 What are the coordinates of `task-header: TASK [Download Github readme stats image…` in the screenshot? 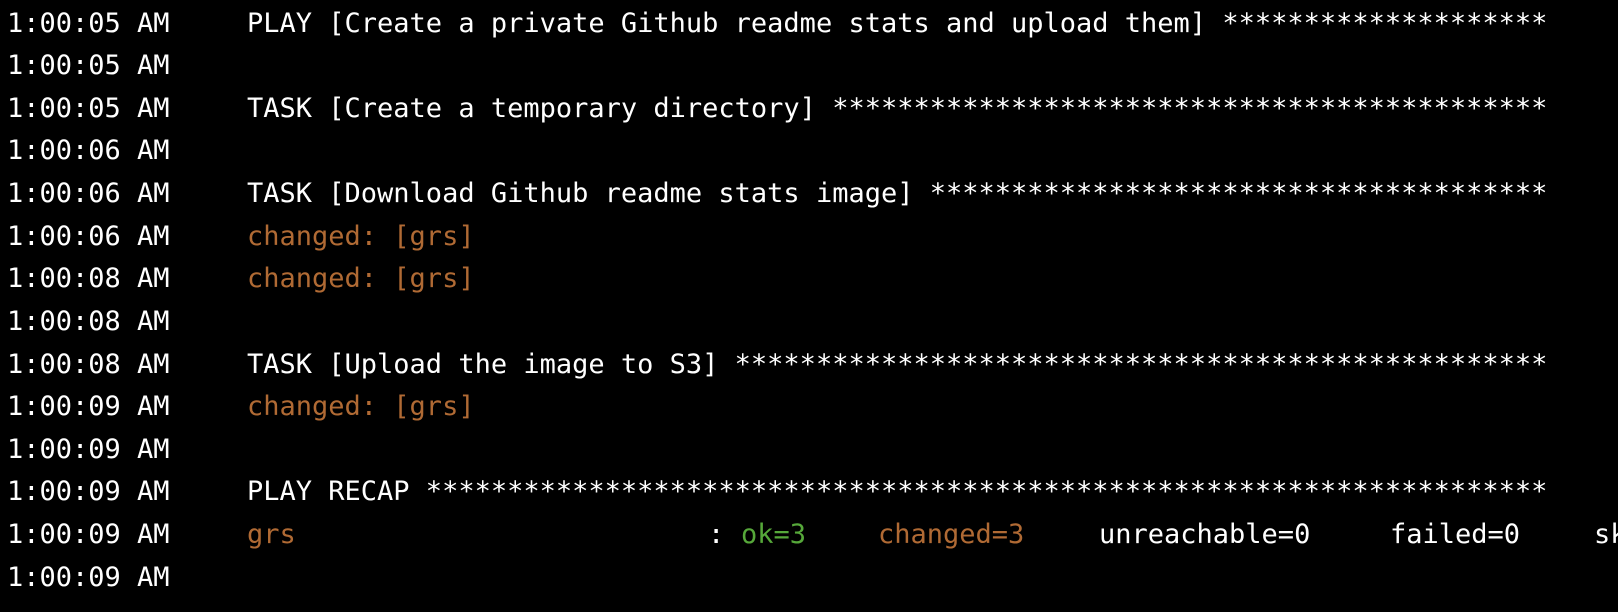 It's located at (897, 193).